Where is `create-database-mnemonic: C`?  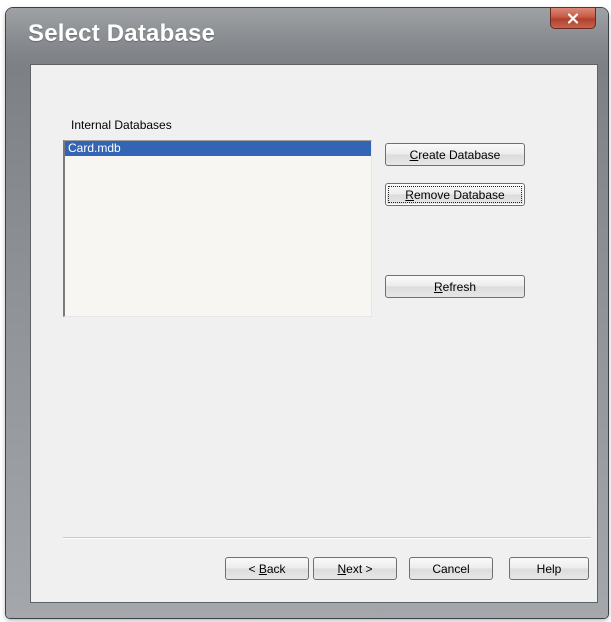
create-database-mnemonic: C is located at coordinates (414, 154).